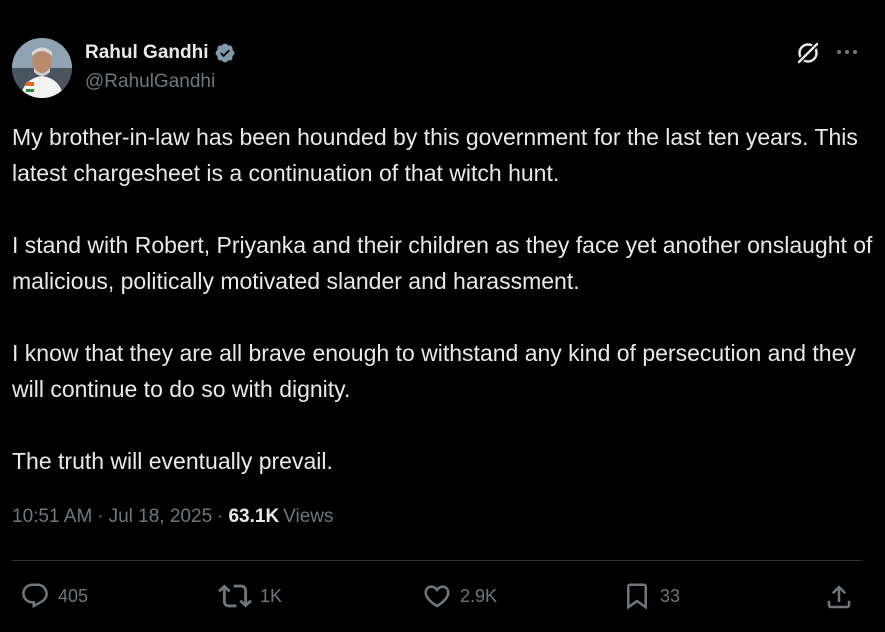  What do you see at coordinates (54, 596) in the screenshot?
I see `reply-button: 405` at bounding box center [54, 596].